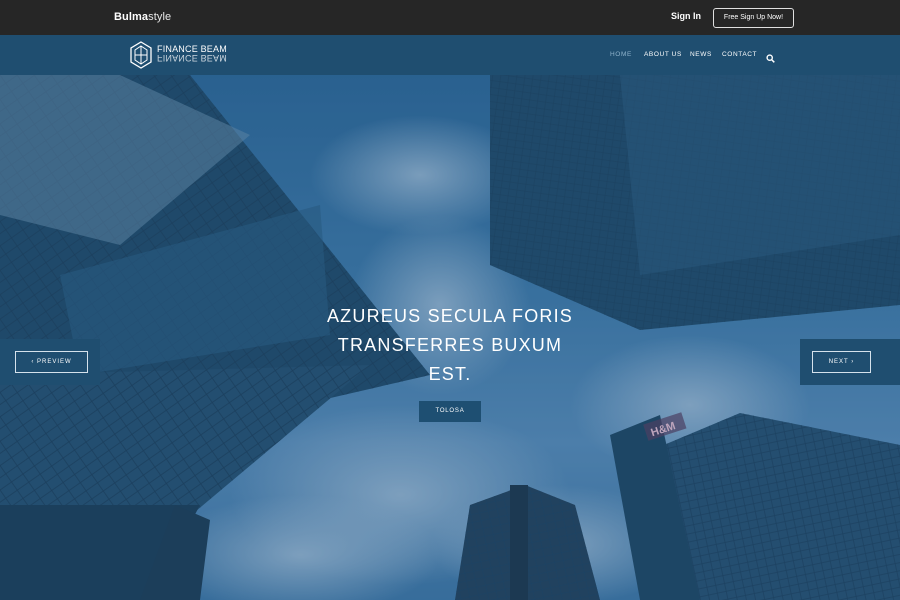  I want to click on brand-logo: Bulmastyle, so click(142, 17).